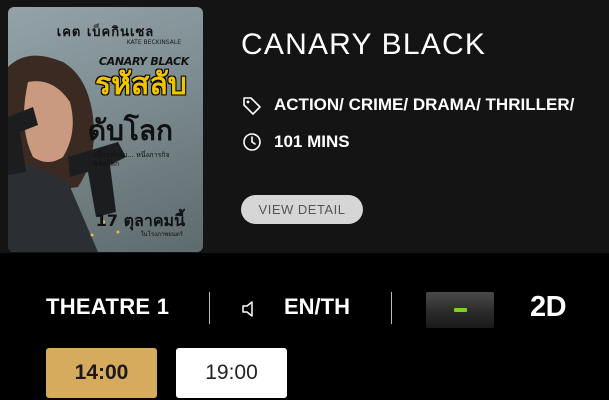 This screenshot has width=609, height=400. What do you see at coordinates (231, 373) in the screenshot?
I see `showtime-button-1900: 19:00` at bounding box center [231, 373].